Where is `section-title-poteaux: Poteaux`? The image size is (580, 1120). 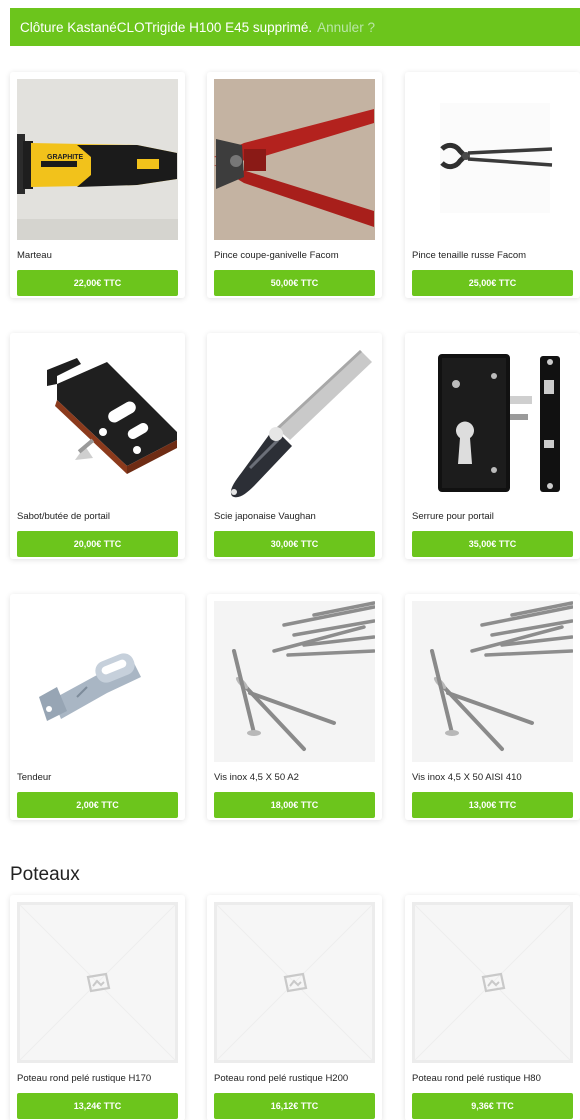 section-title-poteaux: Poteaux is located at coordinates (45, 874).